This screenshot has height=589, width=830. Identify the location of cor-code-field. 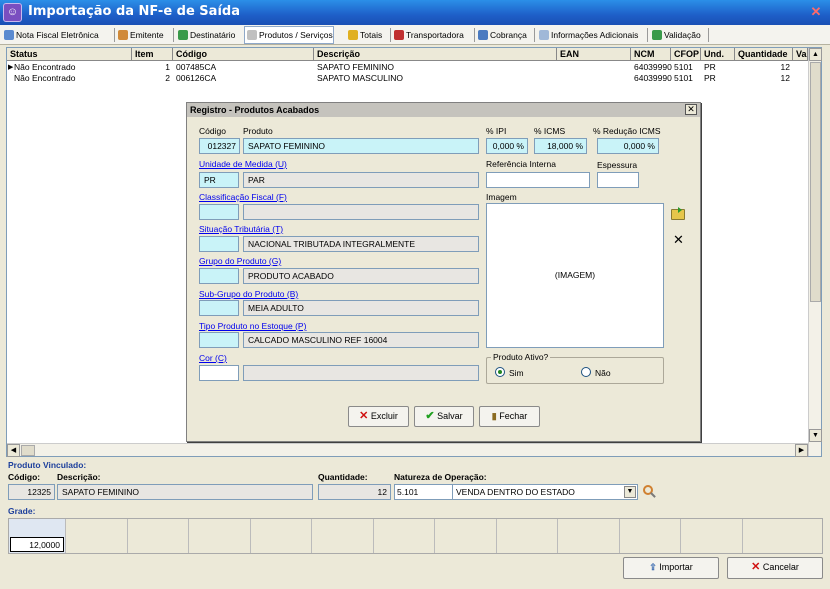
(219, 373).